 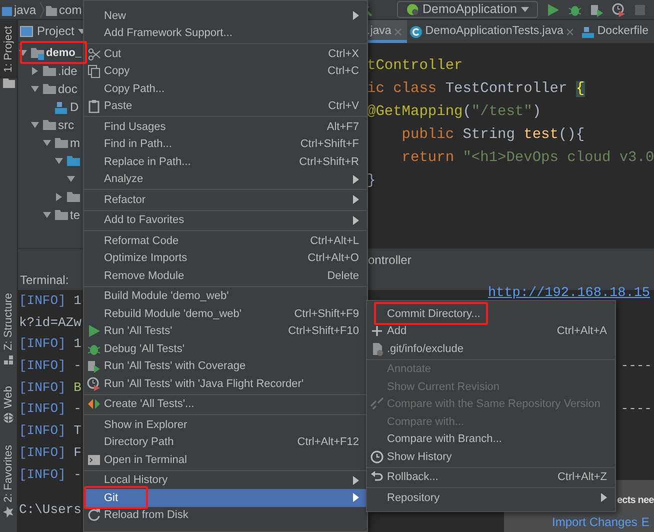 I want to click on tree-item: demo_, so click(x=64, y=53).